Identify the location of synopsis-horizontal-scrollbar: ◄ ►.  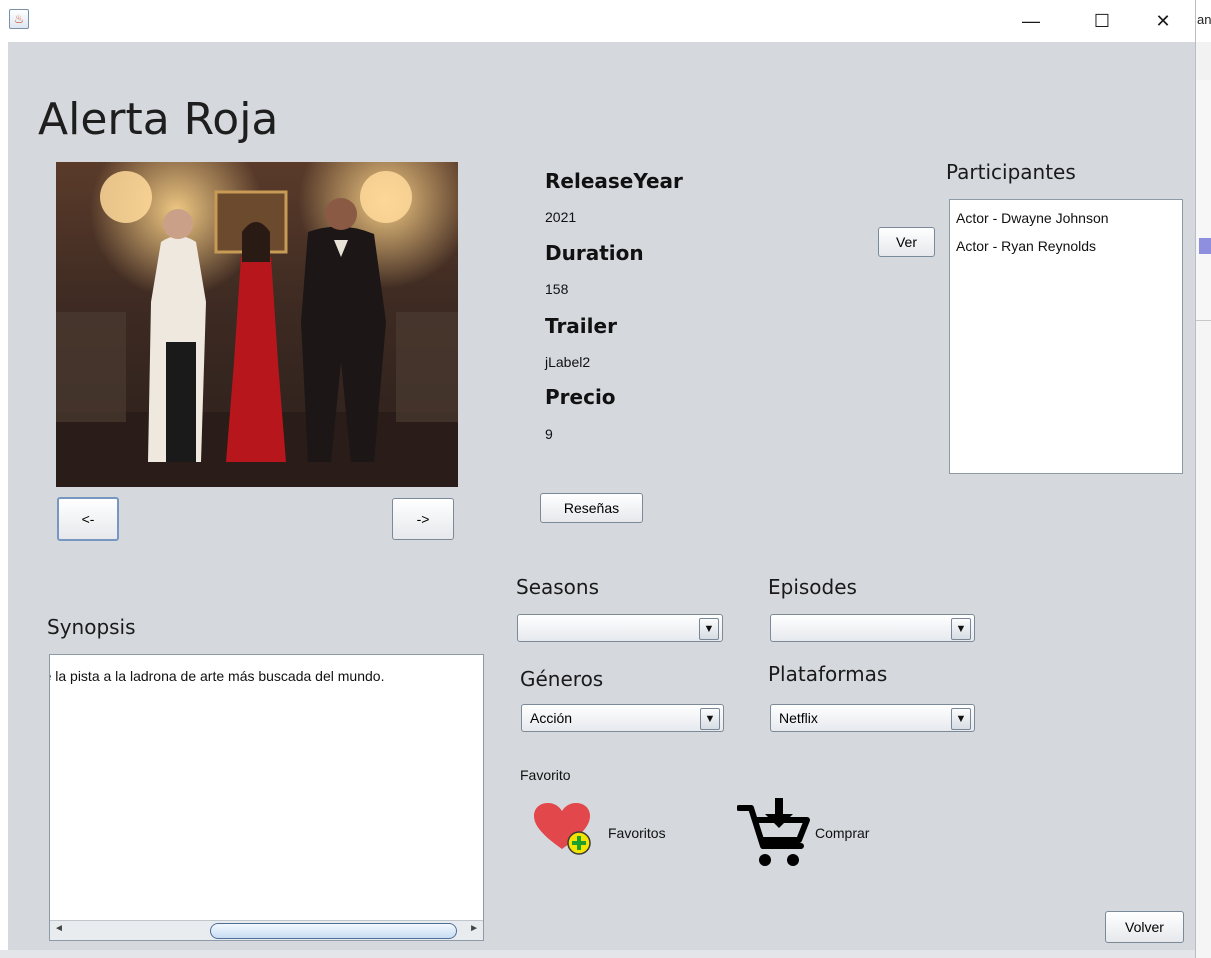
(266, 930).